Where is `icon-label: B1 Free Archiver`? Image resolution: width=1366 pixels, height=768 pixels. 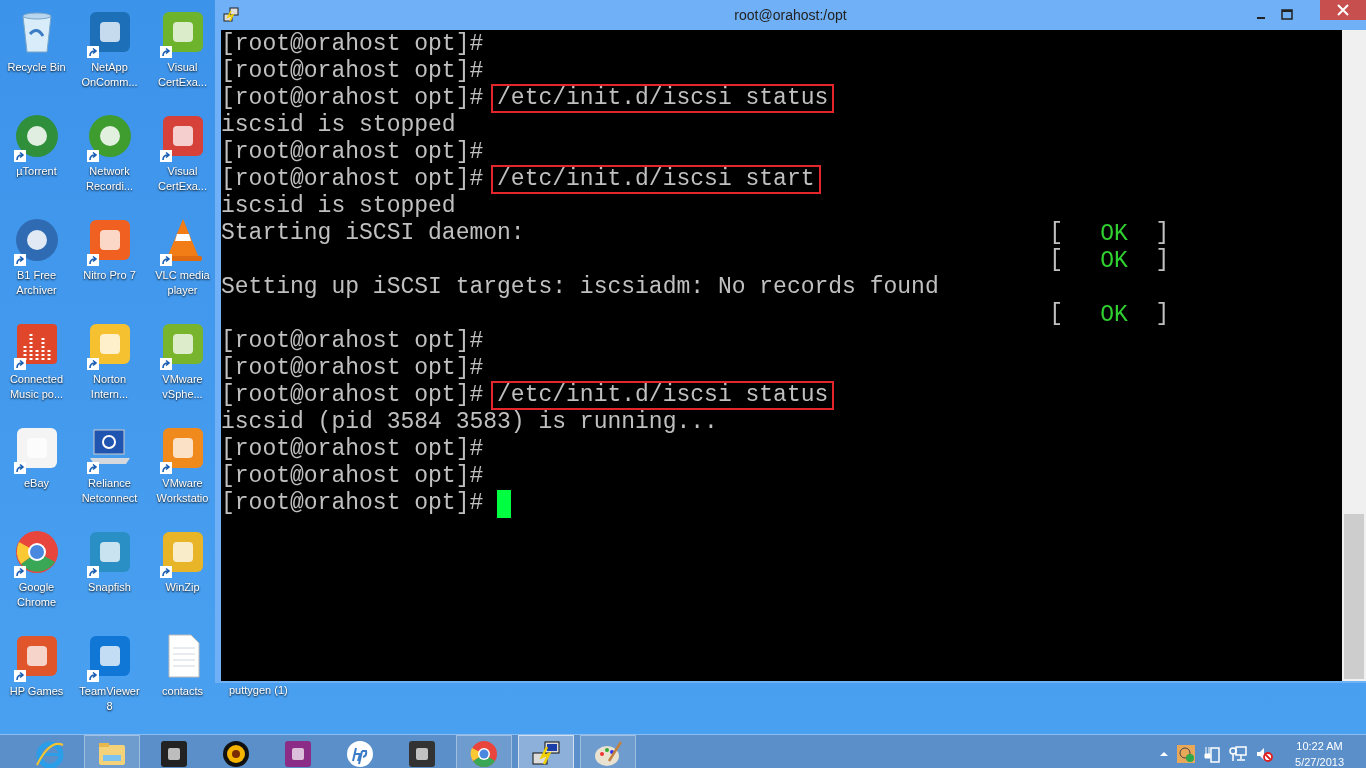 icon-label: B1 Free Archiver is located at coordinates (36, 283).